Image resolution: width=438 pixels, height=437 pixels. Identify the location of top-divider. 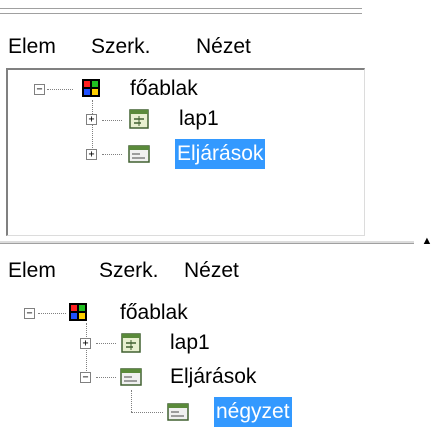
(181, 11).